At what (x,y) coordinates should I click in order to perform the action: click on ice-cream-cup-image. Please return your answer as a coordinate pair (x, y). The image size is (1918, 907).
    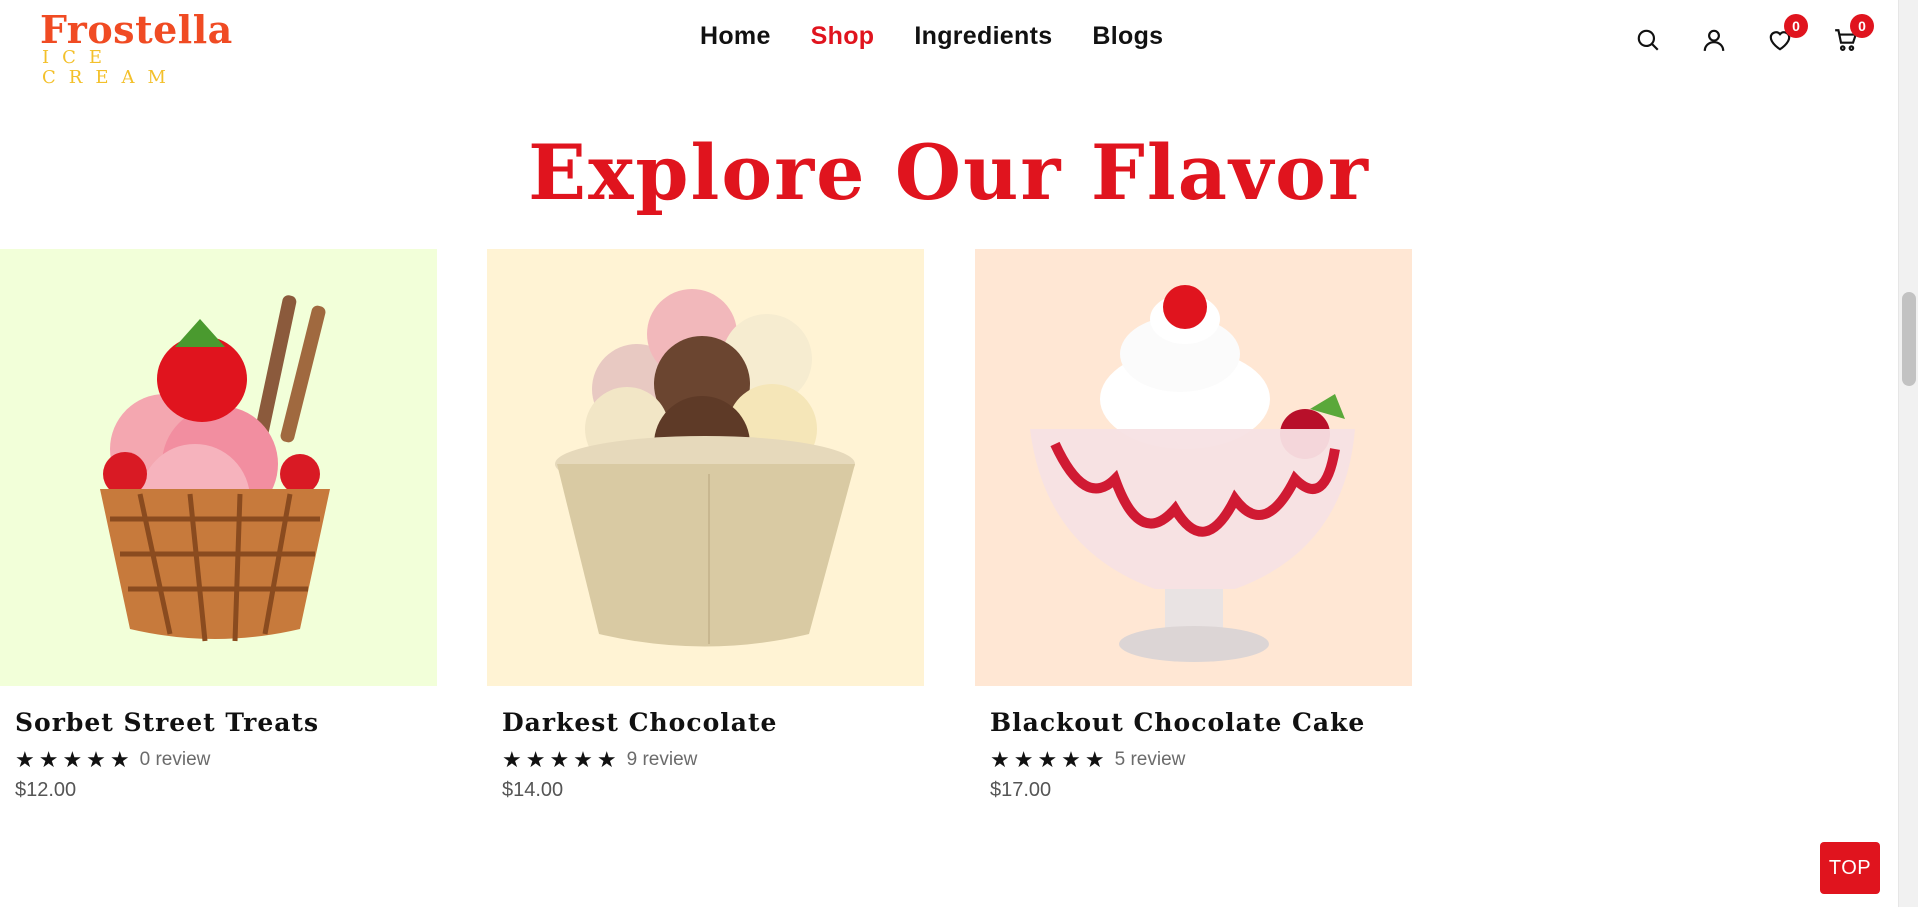
    Looking at the image, I should click on (705, 467).